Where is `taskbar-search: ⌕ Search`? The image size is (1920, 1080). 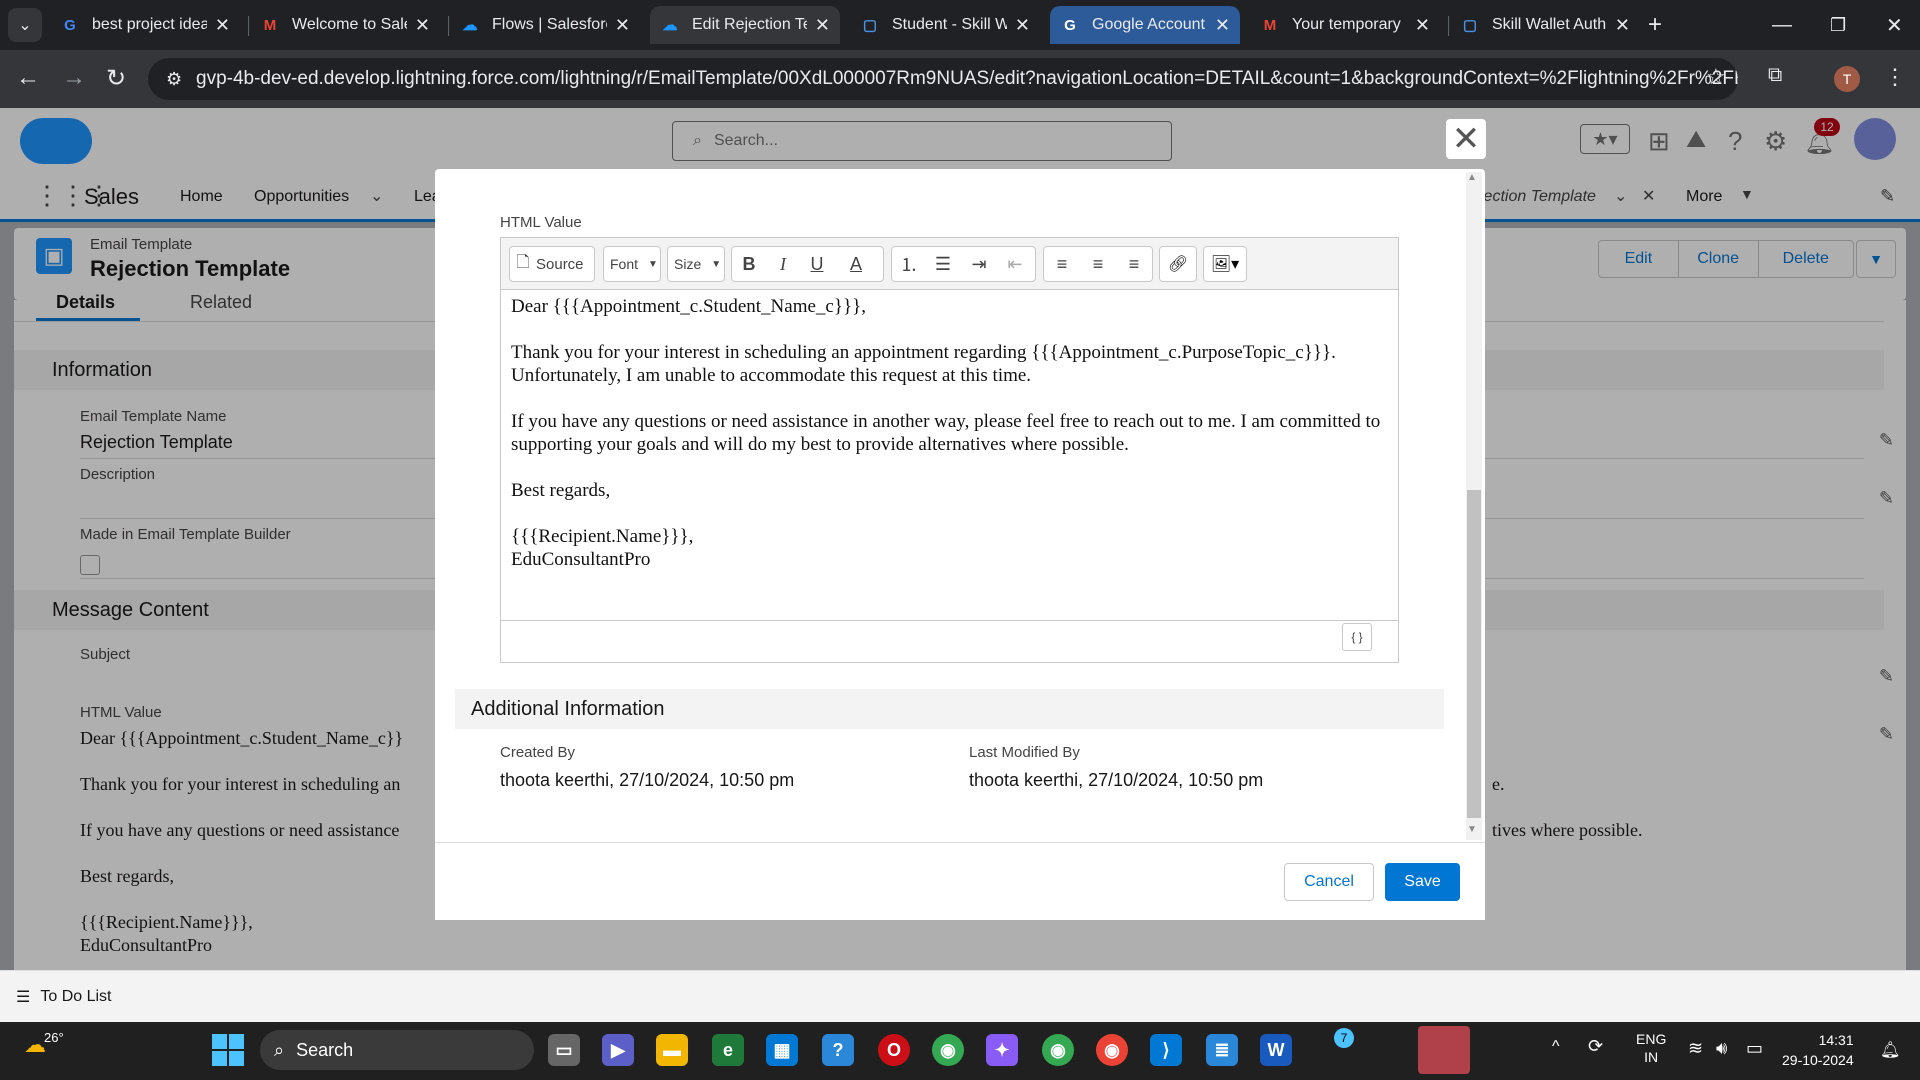
taskbar-search: ⌕ Search is located at coordinates (397, 1050).